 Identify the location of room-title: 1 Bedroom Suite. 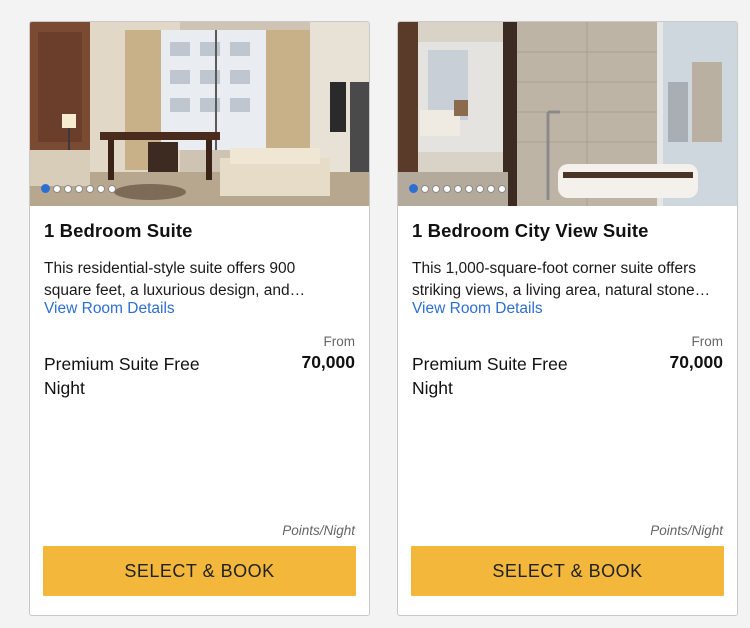
(118, 230).